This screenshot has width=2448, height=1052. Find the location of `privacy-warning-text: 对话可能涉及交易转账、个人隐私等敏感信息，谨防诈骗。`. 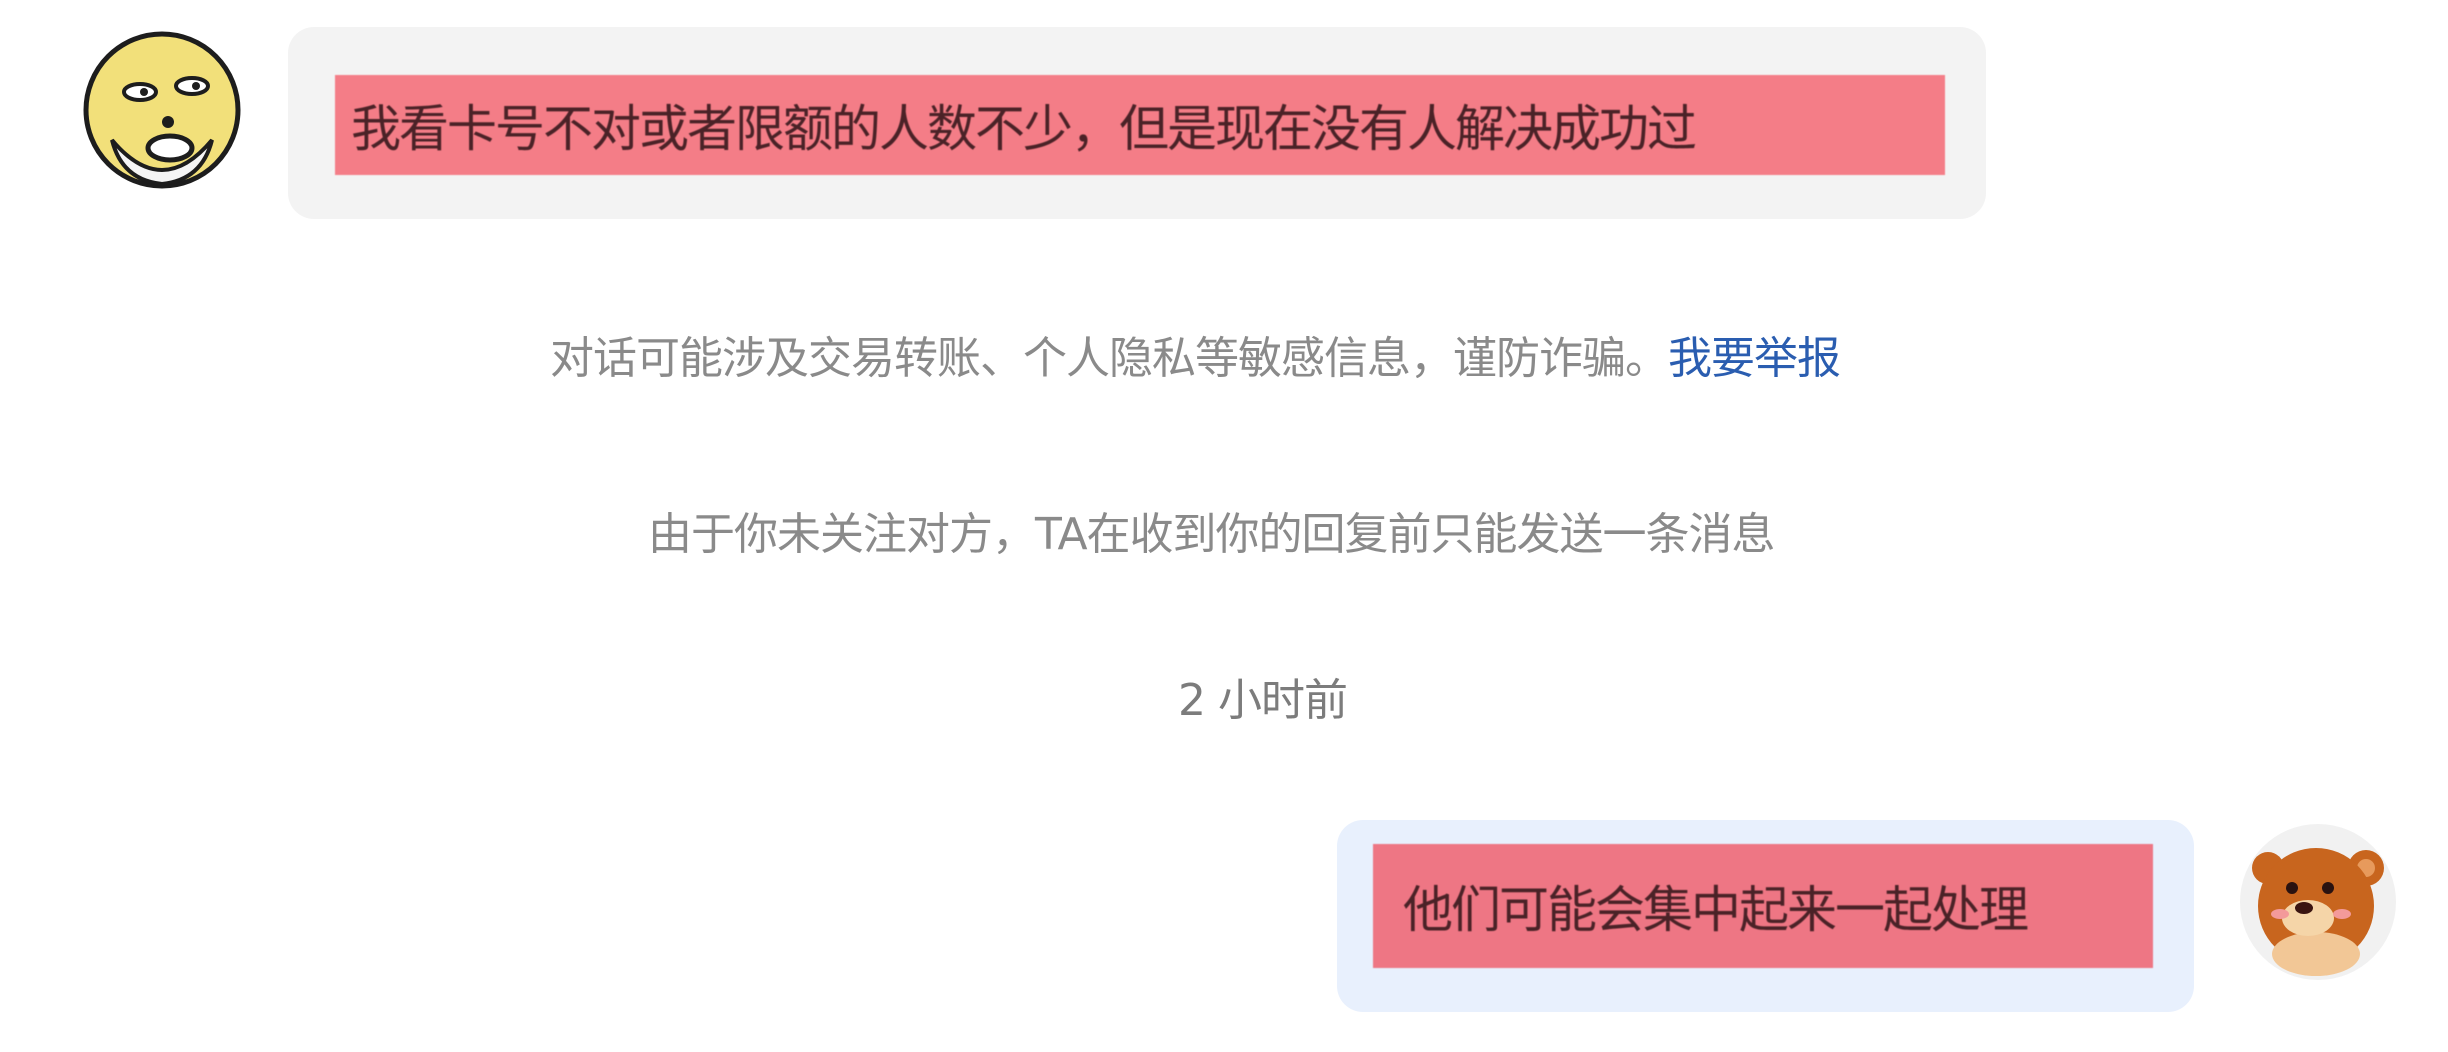

privacy-warning-text: 对话可能涉及交易转账、个人隐私等敏感信息，谨防诈骗。 is located at coordinates (1109, 358).